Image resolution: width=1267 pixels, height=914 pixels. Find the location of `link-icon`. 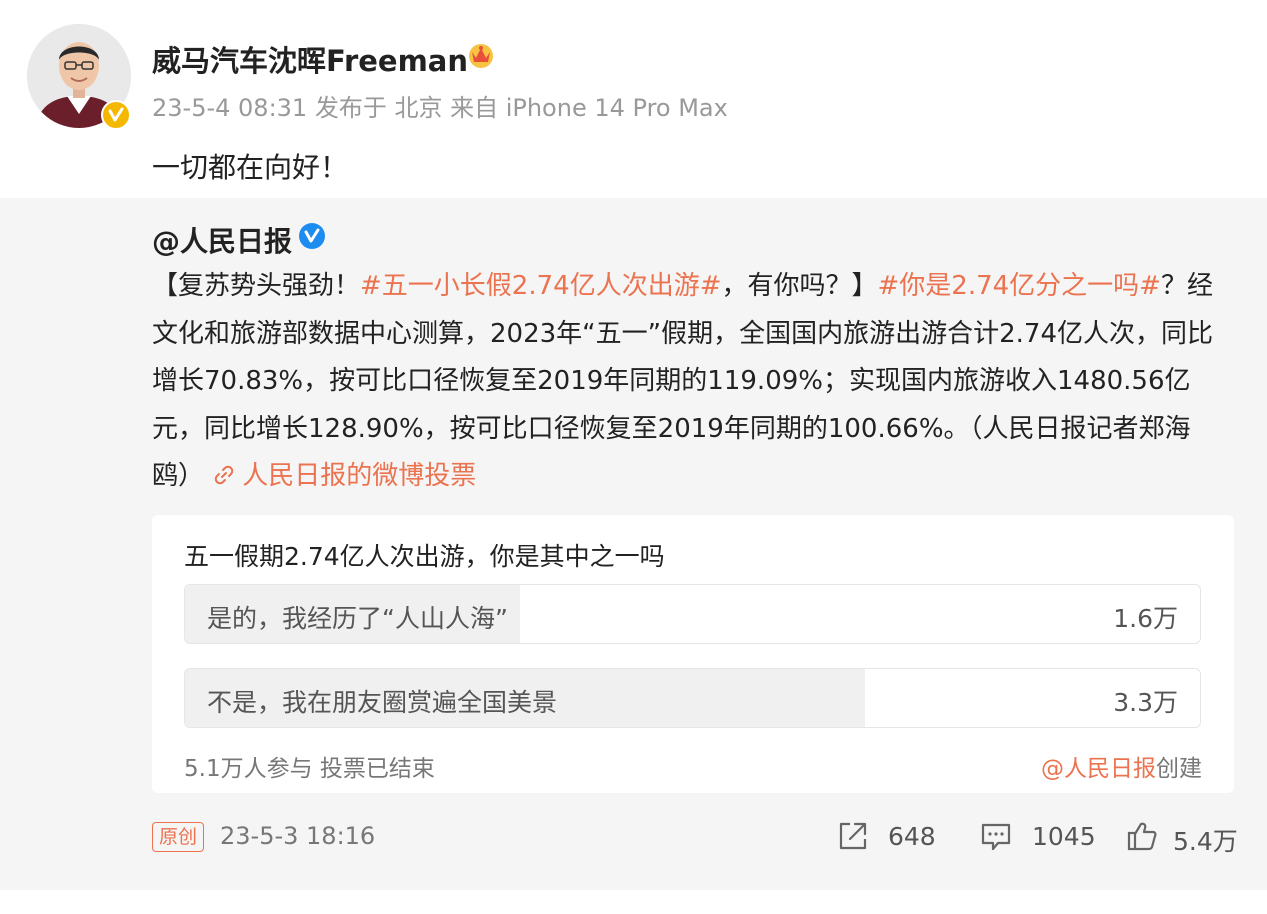

link-icon is located at coordinates (224, 475).